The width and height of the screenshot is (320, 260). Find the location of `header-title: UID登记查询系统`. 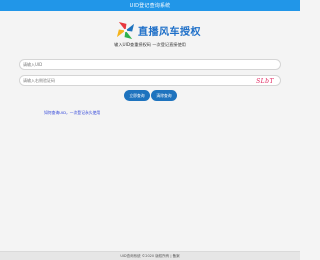

header-title: UID登记查询系统 is located at coordinates (150, 6).